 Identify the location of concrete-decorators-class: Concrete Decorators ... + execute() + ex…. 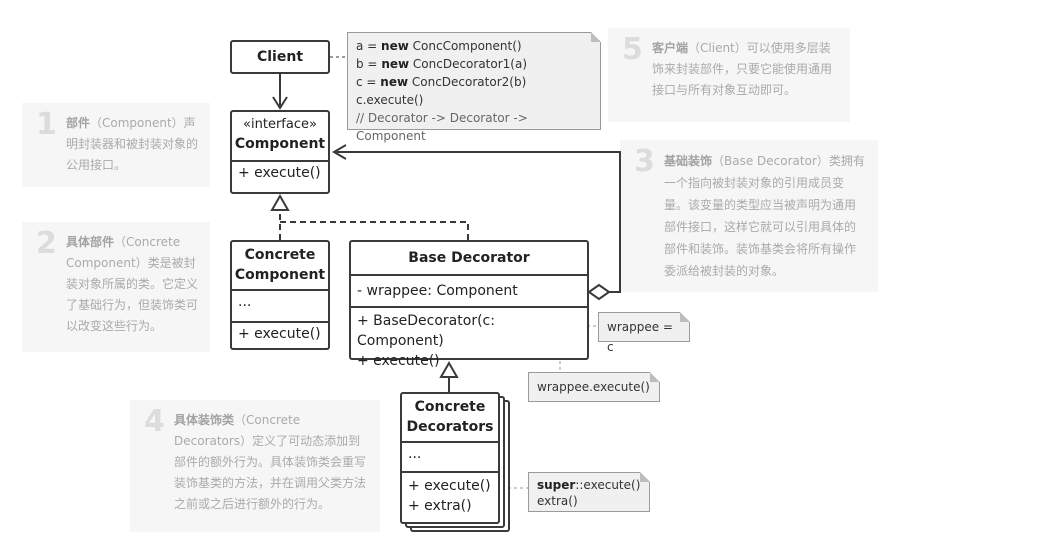
(450, 458).